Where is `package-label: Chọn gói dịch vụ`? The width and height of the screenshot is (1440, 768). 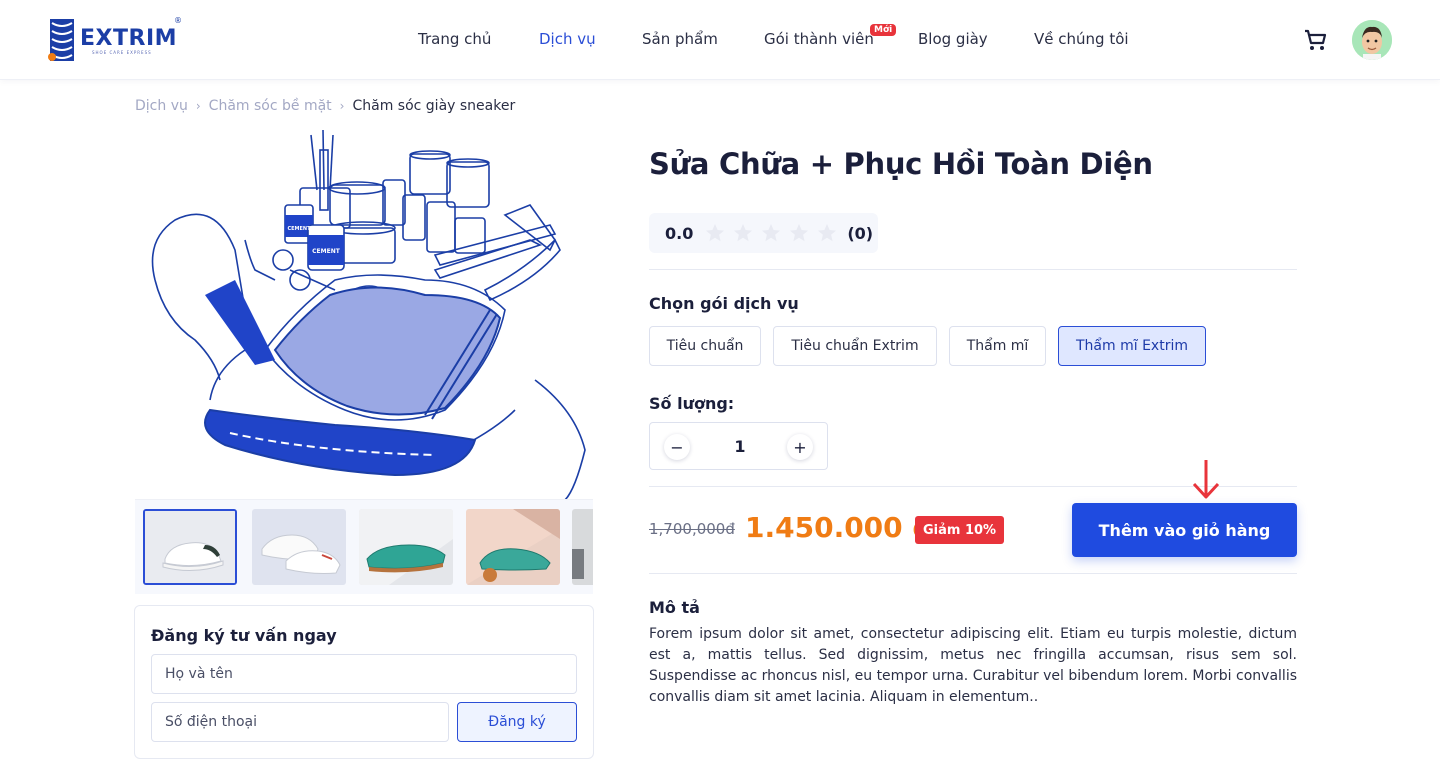
package-label: Chọn gói dịch vụ is located at coordinates (724, 303).